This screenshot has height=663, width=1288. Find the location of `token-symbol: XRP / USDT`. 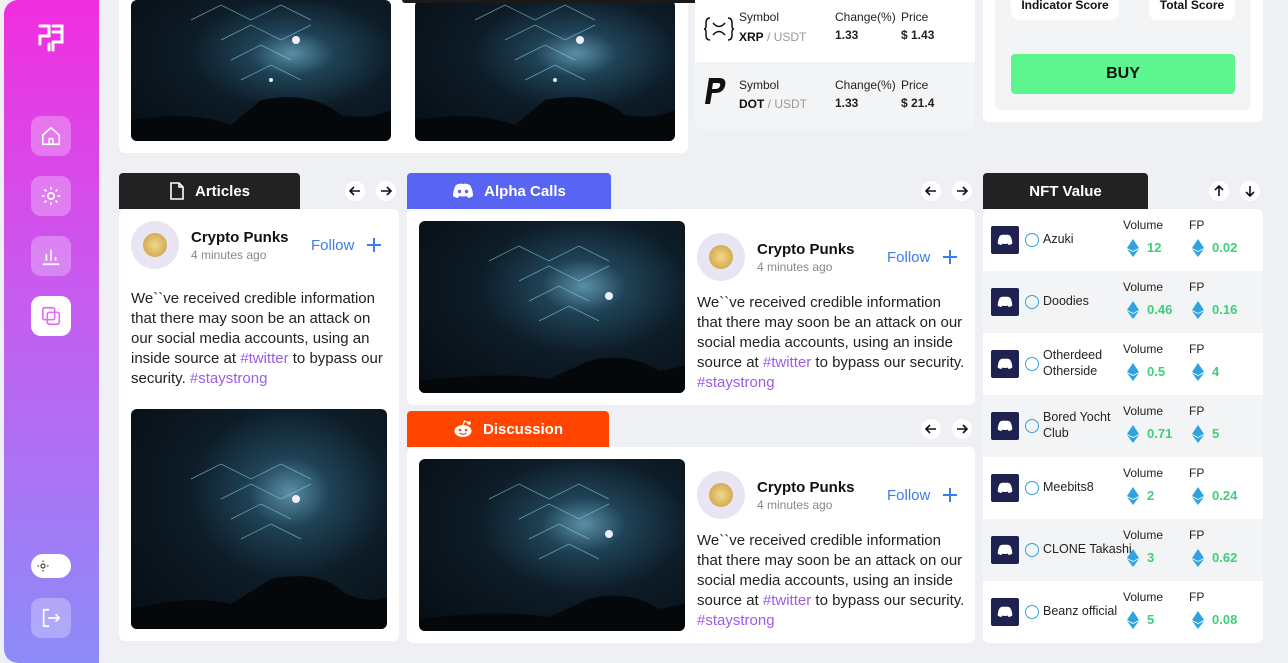

token-symbol: XRP / USDT is located at coordinates (773, 37).